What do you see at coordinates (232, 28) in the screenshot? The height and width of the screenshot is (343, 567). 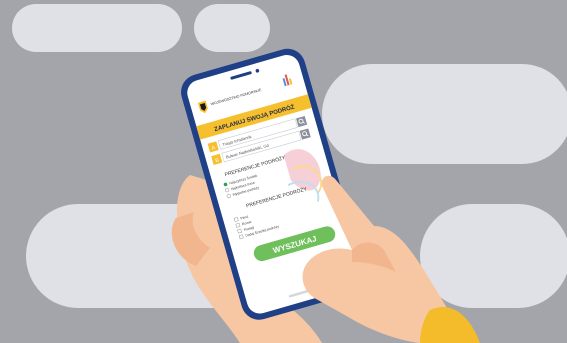 I see `pill-top-middle` at bounding box center [232, 28].